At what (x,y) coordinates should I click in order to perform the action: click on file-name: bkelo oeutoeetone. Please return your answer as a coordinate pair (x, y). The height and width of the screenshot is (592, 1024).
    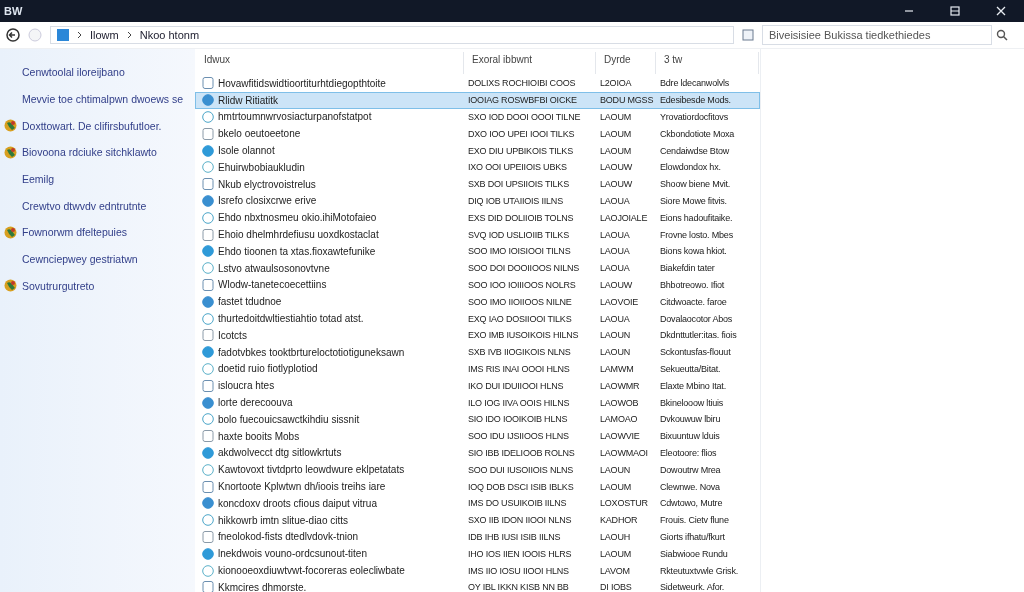
    Looking at the image, I should click on (259, 134).